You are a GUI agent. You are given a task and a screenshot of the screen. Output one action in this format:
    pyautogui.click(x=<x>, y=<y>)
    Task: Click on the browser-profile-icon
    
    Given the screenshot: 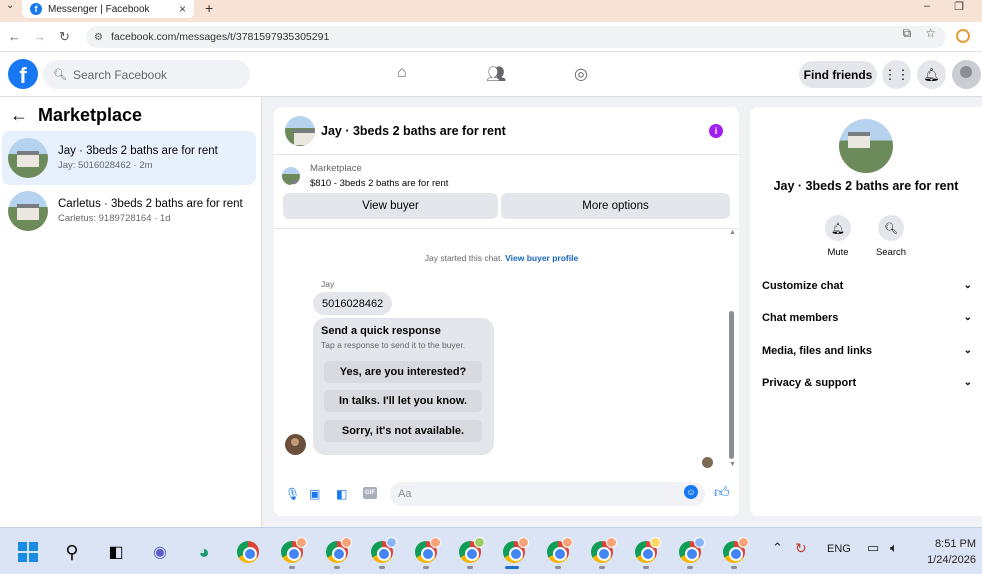 What is the action you would take?
    pyautogui.click(x=963, y=36)
    